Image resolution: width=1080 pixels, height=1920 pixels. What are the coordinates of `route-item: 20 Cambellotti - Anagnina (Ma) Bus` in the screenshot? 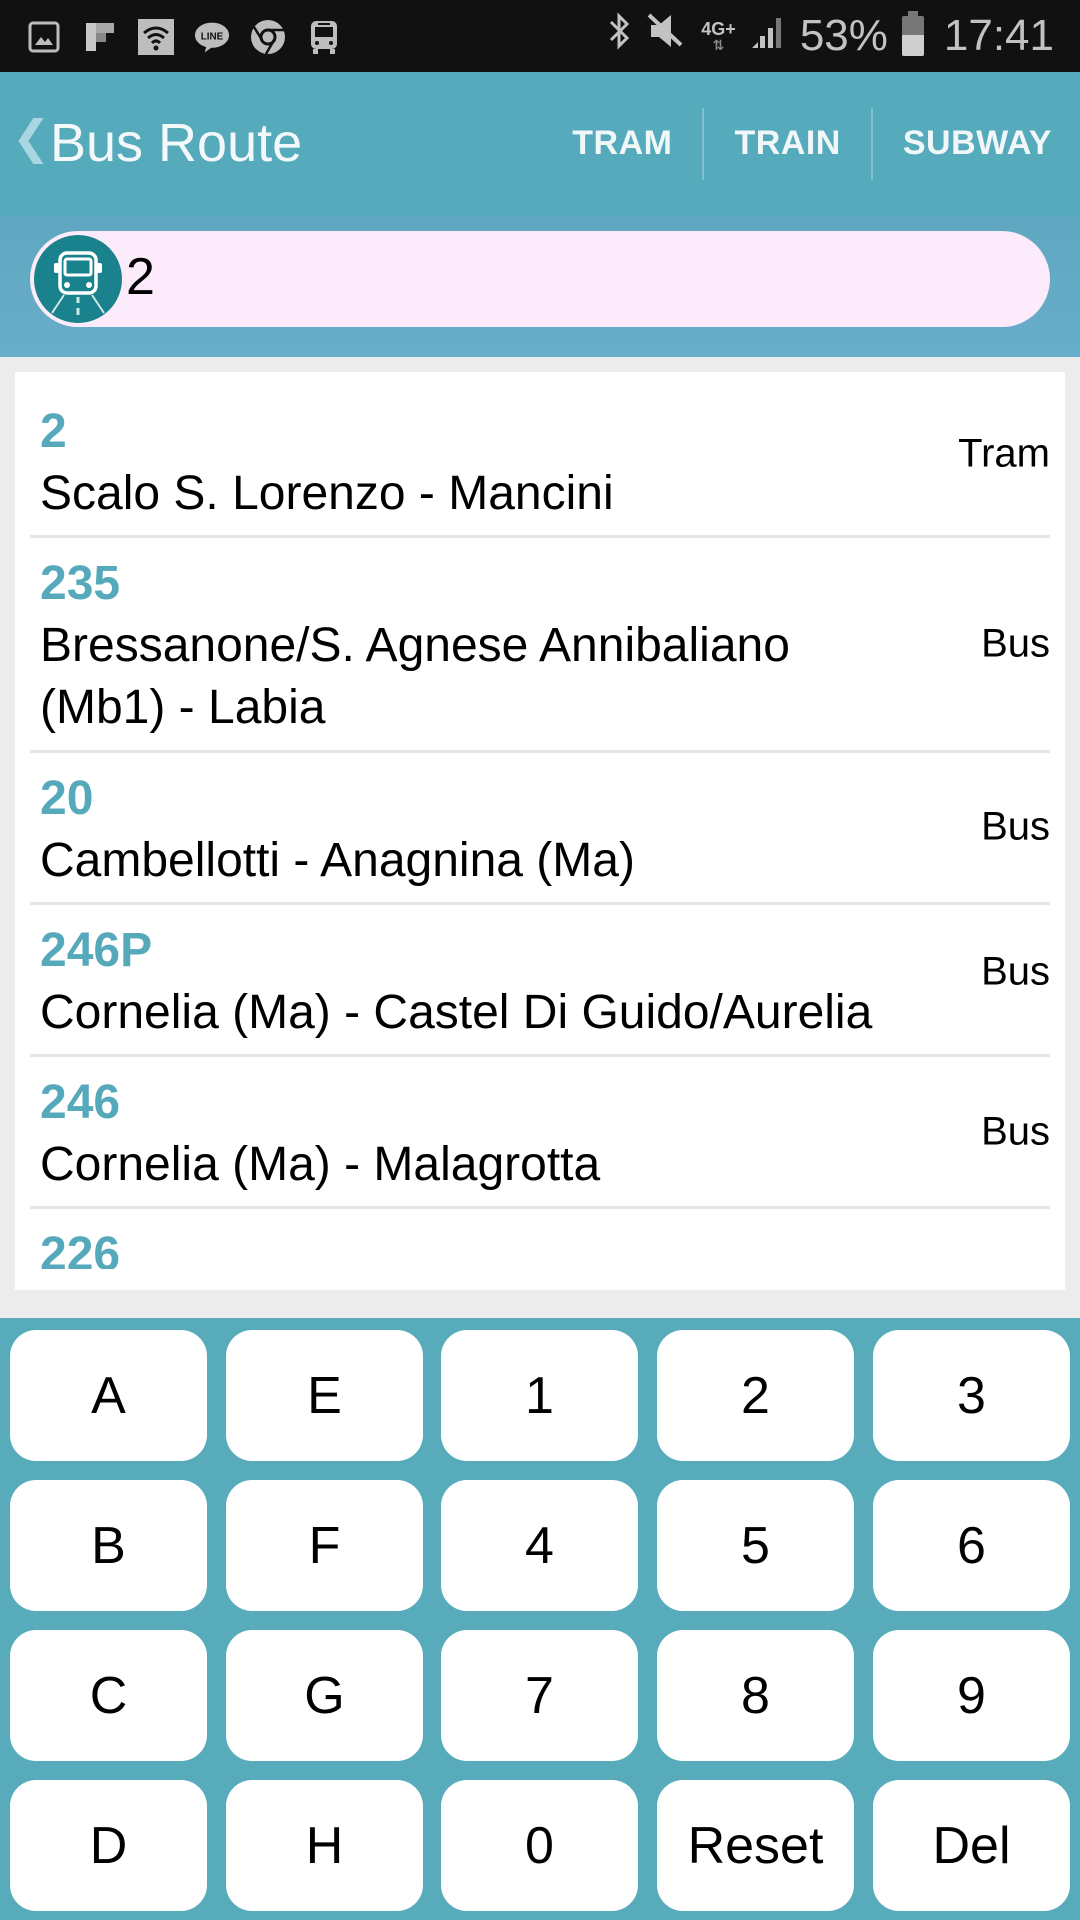 It's located at (540, 829).